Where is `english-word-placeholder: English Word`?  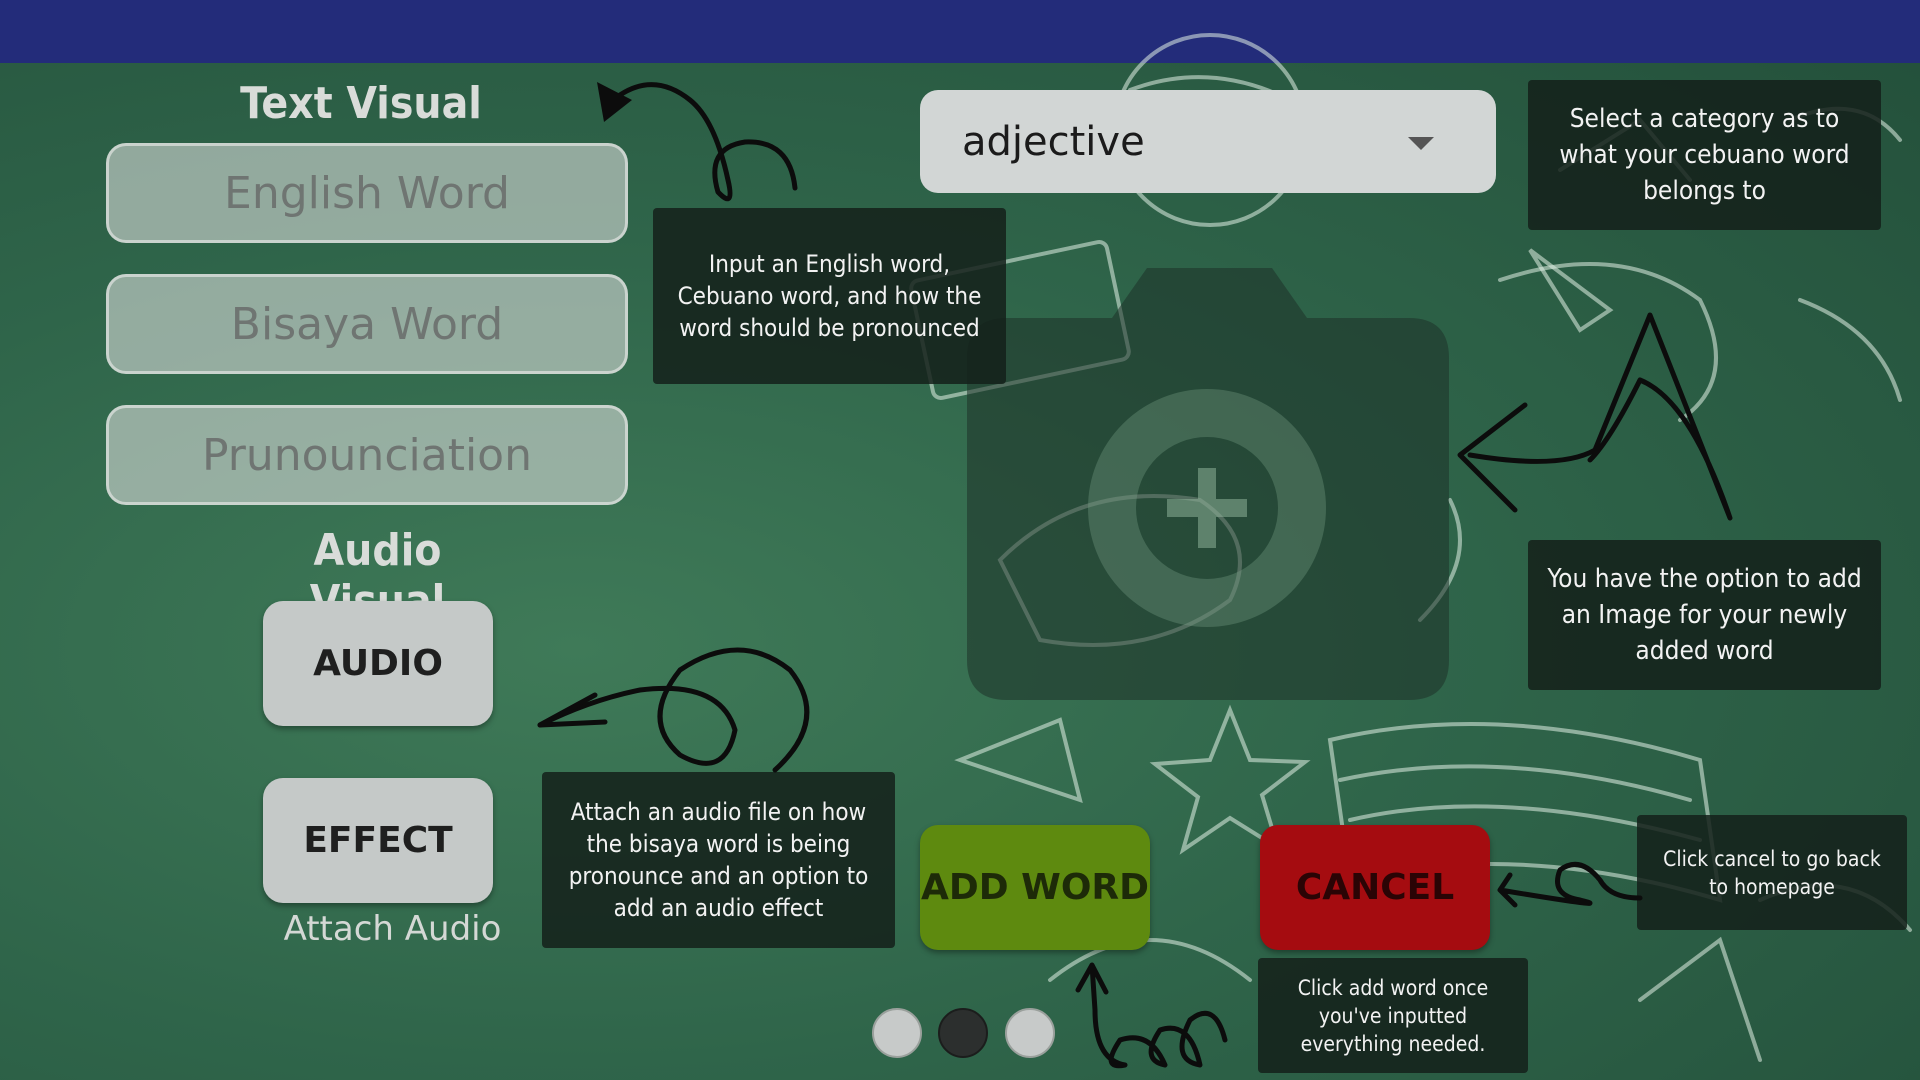
english-word-placeholder: English Word is located at coordinates (367, 193).